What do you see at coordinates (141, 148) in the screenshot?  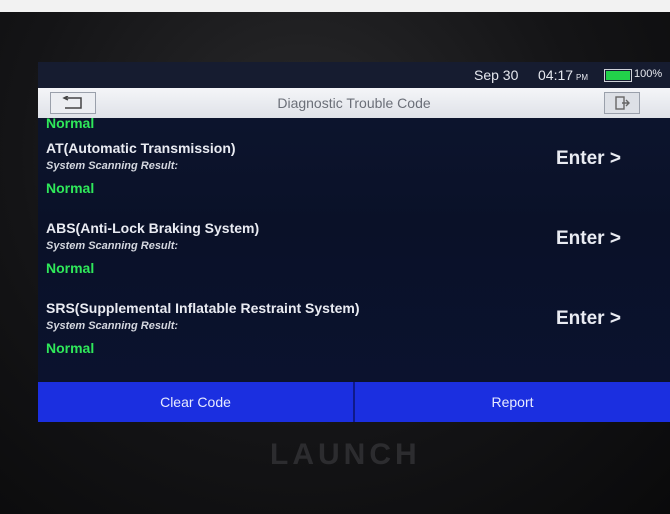 I see `system-name: AT(Automatic Transmission)` at bounding box center [141, 148].